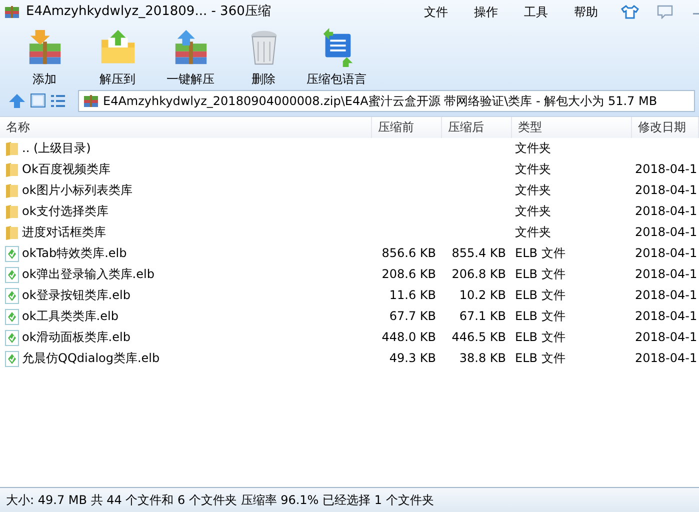 This screenshot has height=512, width=699. Describe the element at coordinates (482, 358) in the screenshot. I see `size-cell: 38.8 KB` at that location.